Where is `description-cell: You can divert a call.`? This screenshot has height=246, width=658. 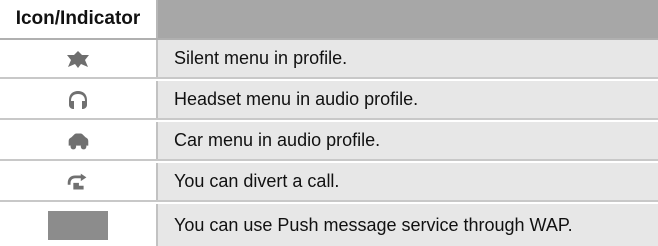
description-cell: You can divert a call. is located at coordinates (408, 181).